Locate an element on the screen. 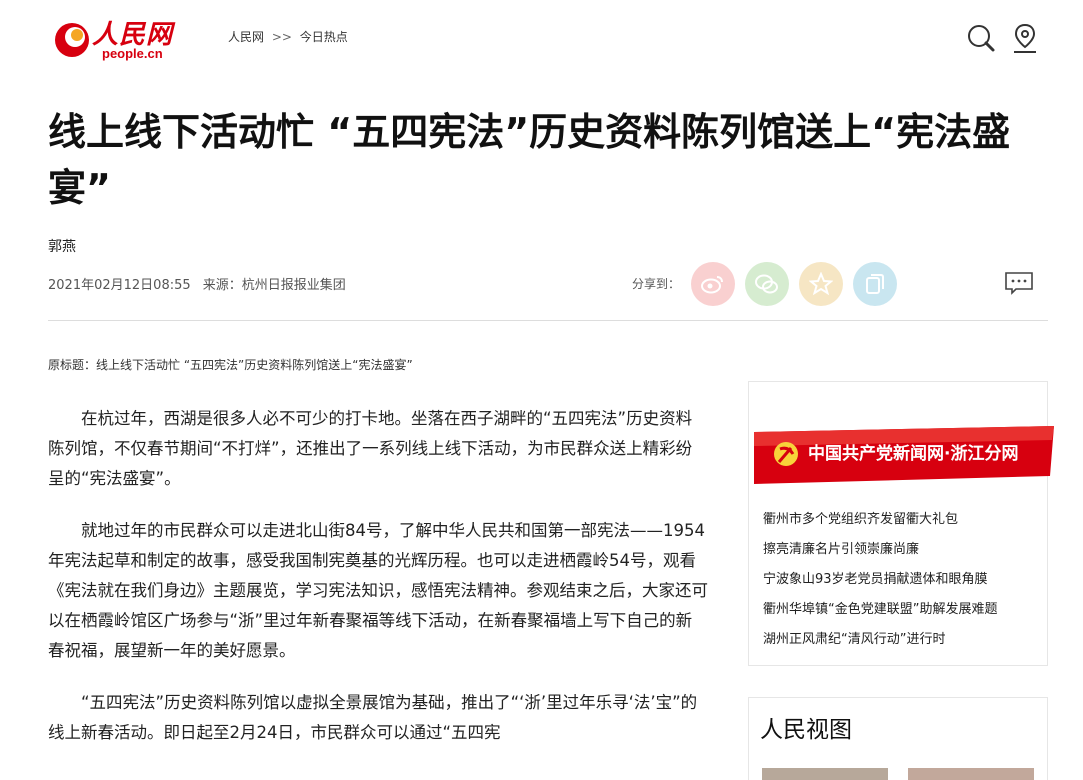  article-author: 郭燕 is located at coordinates (62, 247).